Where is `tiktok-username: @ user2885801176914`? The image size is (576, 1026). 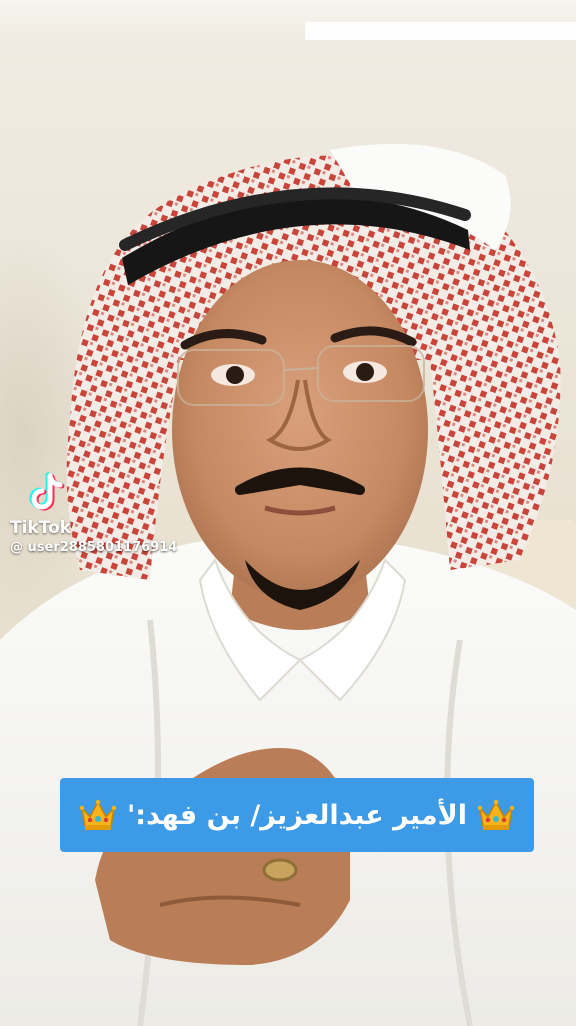 tiktok-username: @ user2885801176914 is located at coordinates (94, 547).